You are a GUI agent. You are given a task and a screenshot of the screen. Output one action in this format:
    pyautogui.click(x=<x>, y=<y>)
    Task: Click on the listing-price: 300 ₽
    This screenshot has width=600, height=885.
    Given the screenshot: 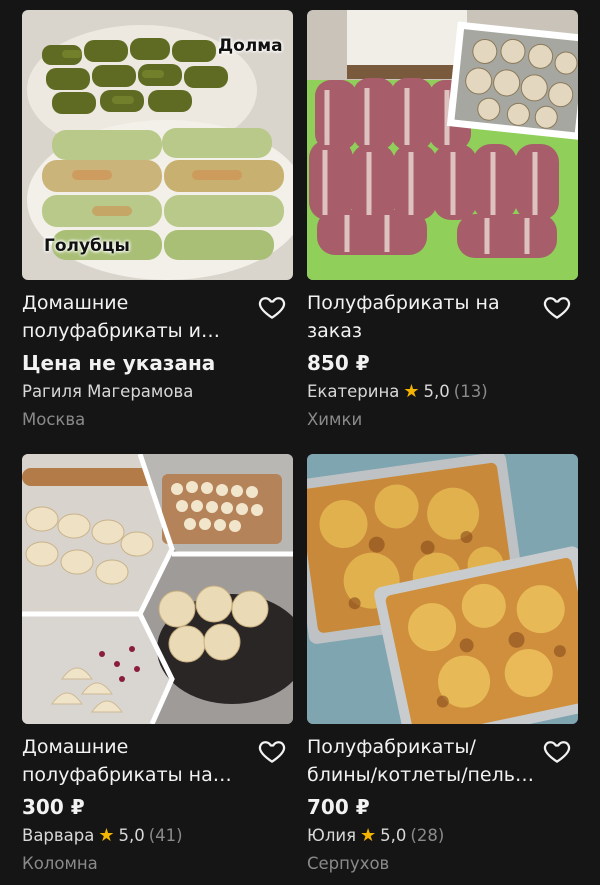 What is the action you would take?
    pyautogui.click(x=53, y=807)
    